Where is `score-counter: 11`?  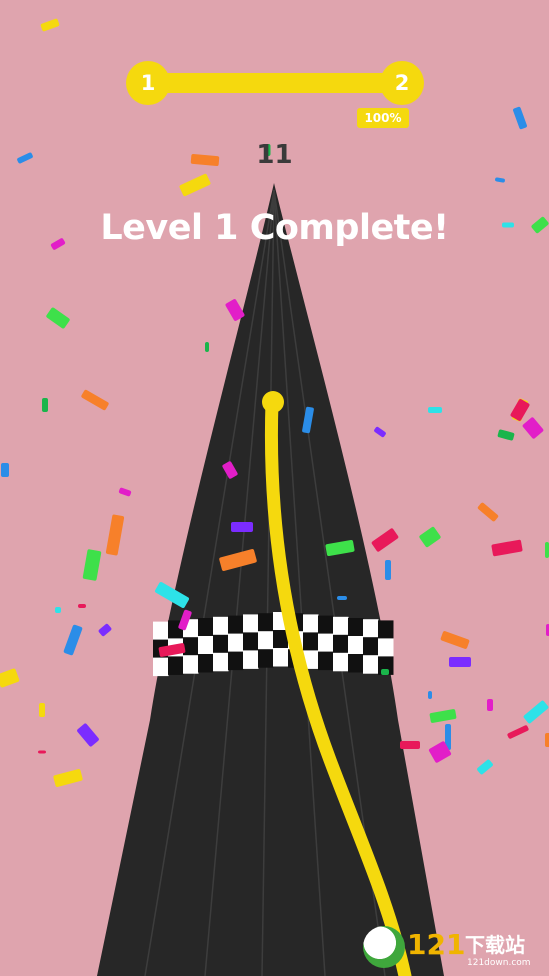 score-counter: 11 is located at coordinates (274, 155).